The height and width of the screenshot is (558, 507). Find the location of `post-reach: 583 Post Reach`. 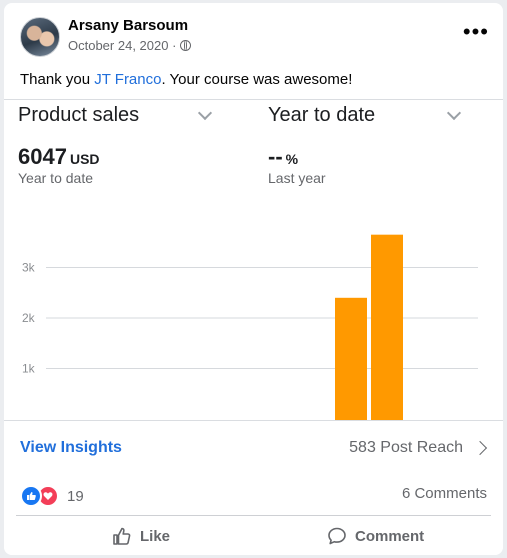

post-reach: 583 Post Reach is located at coordinates (418, 448).